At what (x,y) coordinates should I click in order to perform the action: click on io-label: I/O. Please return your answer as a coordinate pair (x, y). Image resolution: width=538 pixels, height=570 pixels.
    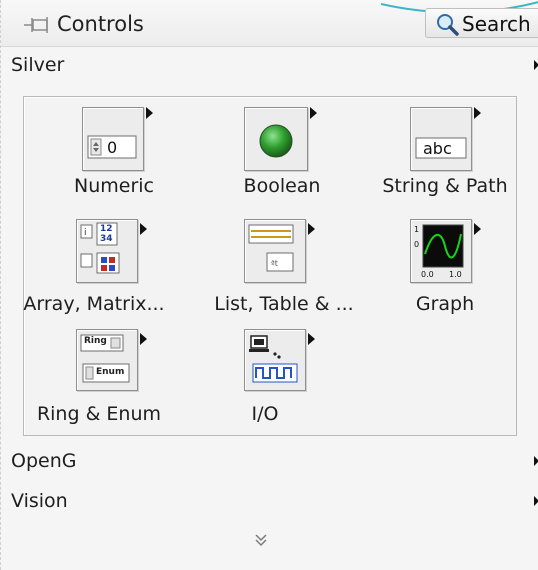
    Looking at the image, I should click on (265, 414).